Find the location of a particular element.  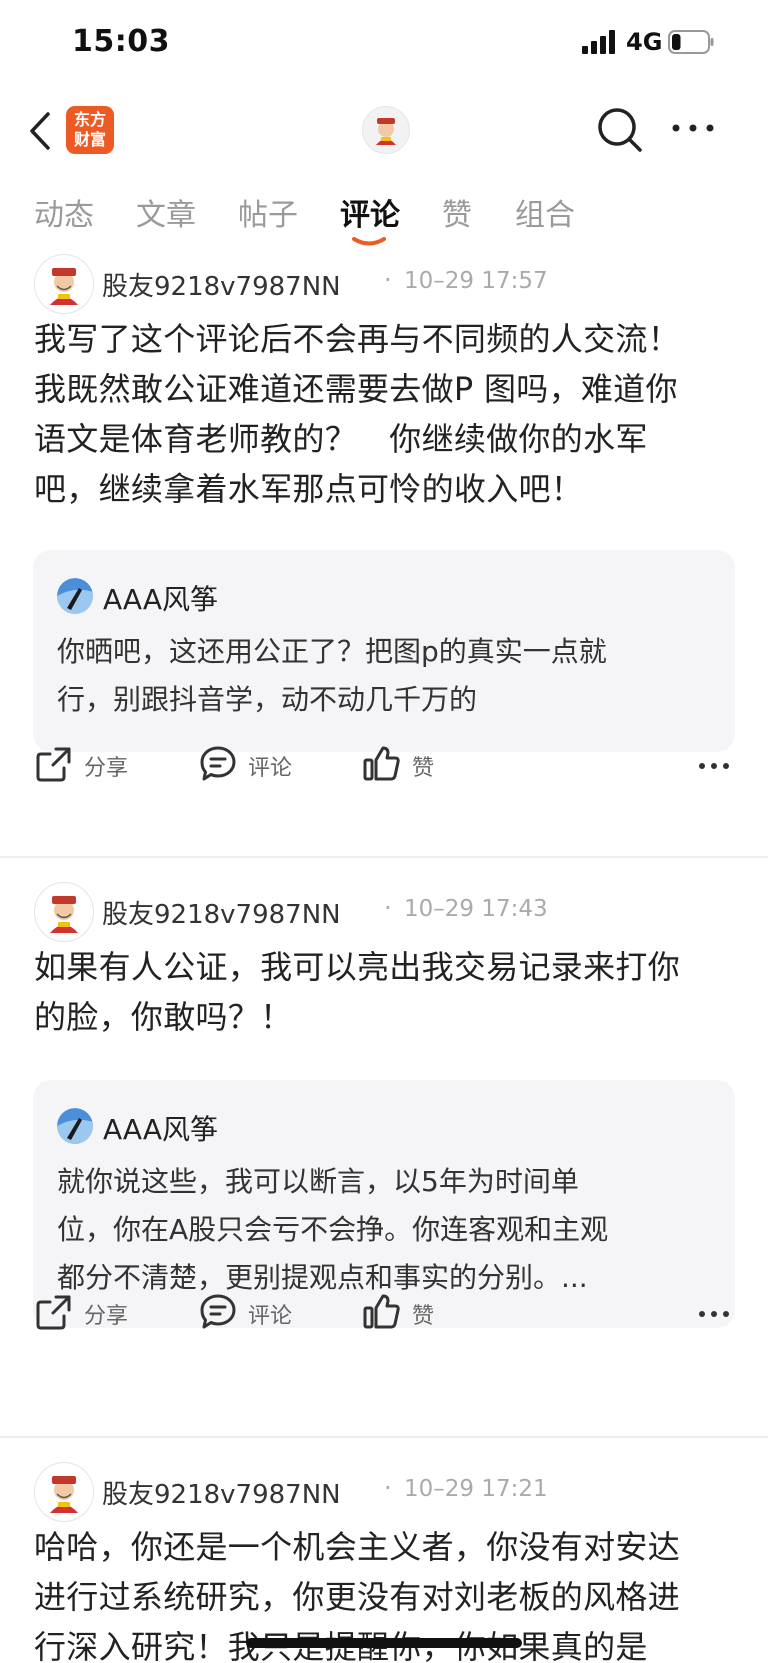

timestamp: 10–29 17:21 is located at coordinates (476, 1489).